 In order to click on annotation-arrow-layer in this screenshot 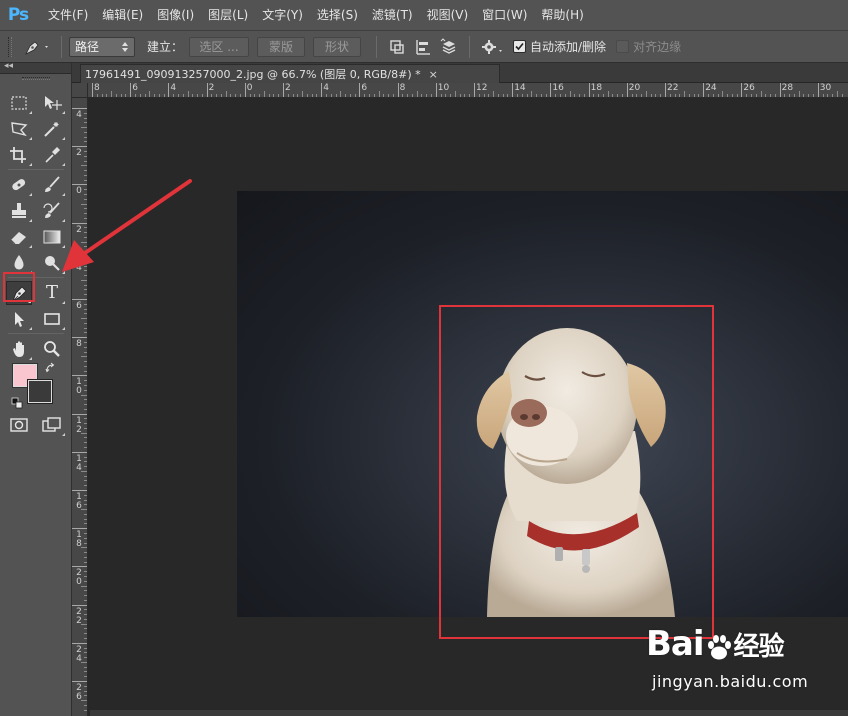, I will do `click(127, 225)`.